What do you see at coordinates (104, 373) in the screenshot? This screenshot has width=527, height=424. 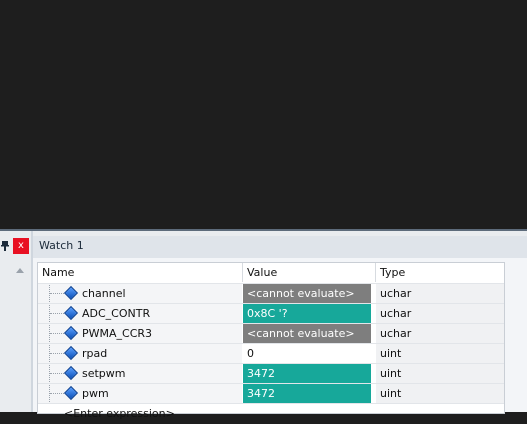 I see `variable-name: setpwm` at bounding box center [104, 373].